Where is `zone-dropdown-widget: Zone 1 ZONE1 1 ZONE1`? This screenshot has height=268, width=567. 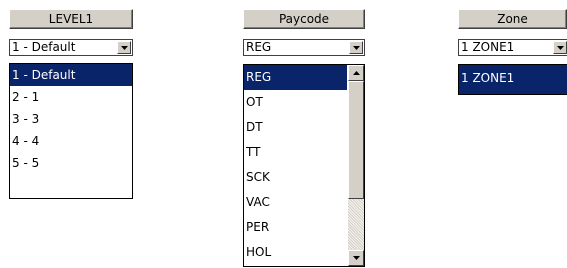
zone-dropdown-widget: Zone 1 ZONE1 1 ZONE1 is located at coordinates (512, 52).